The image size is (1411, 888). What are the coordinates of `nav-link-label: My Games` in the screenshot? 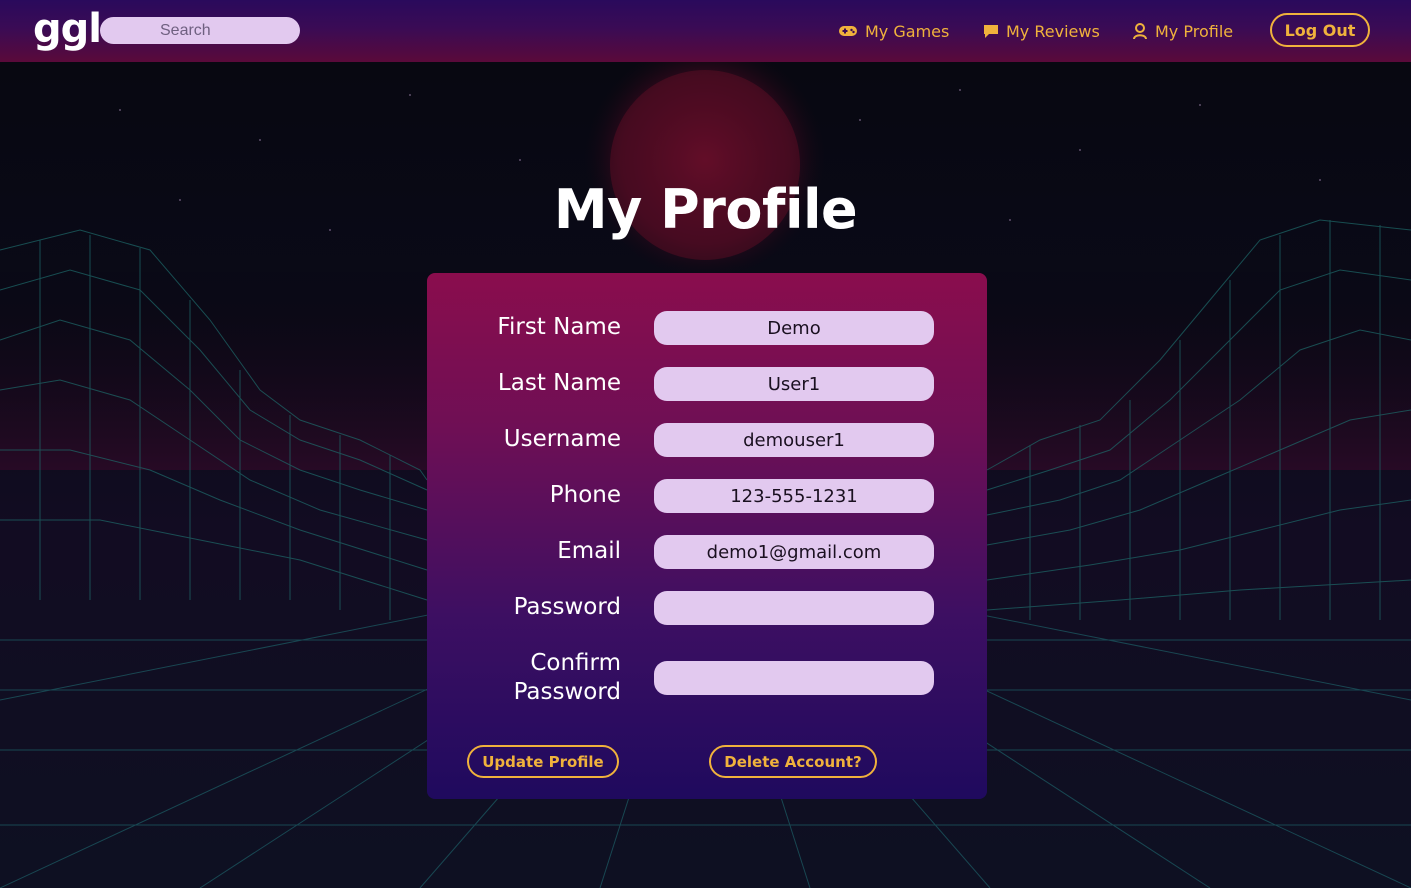 It's located at (907, 31).